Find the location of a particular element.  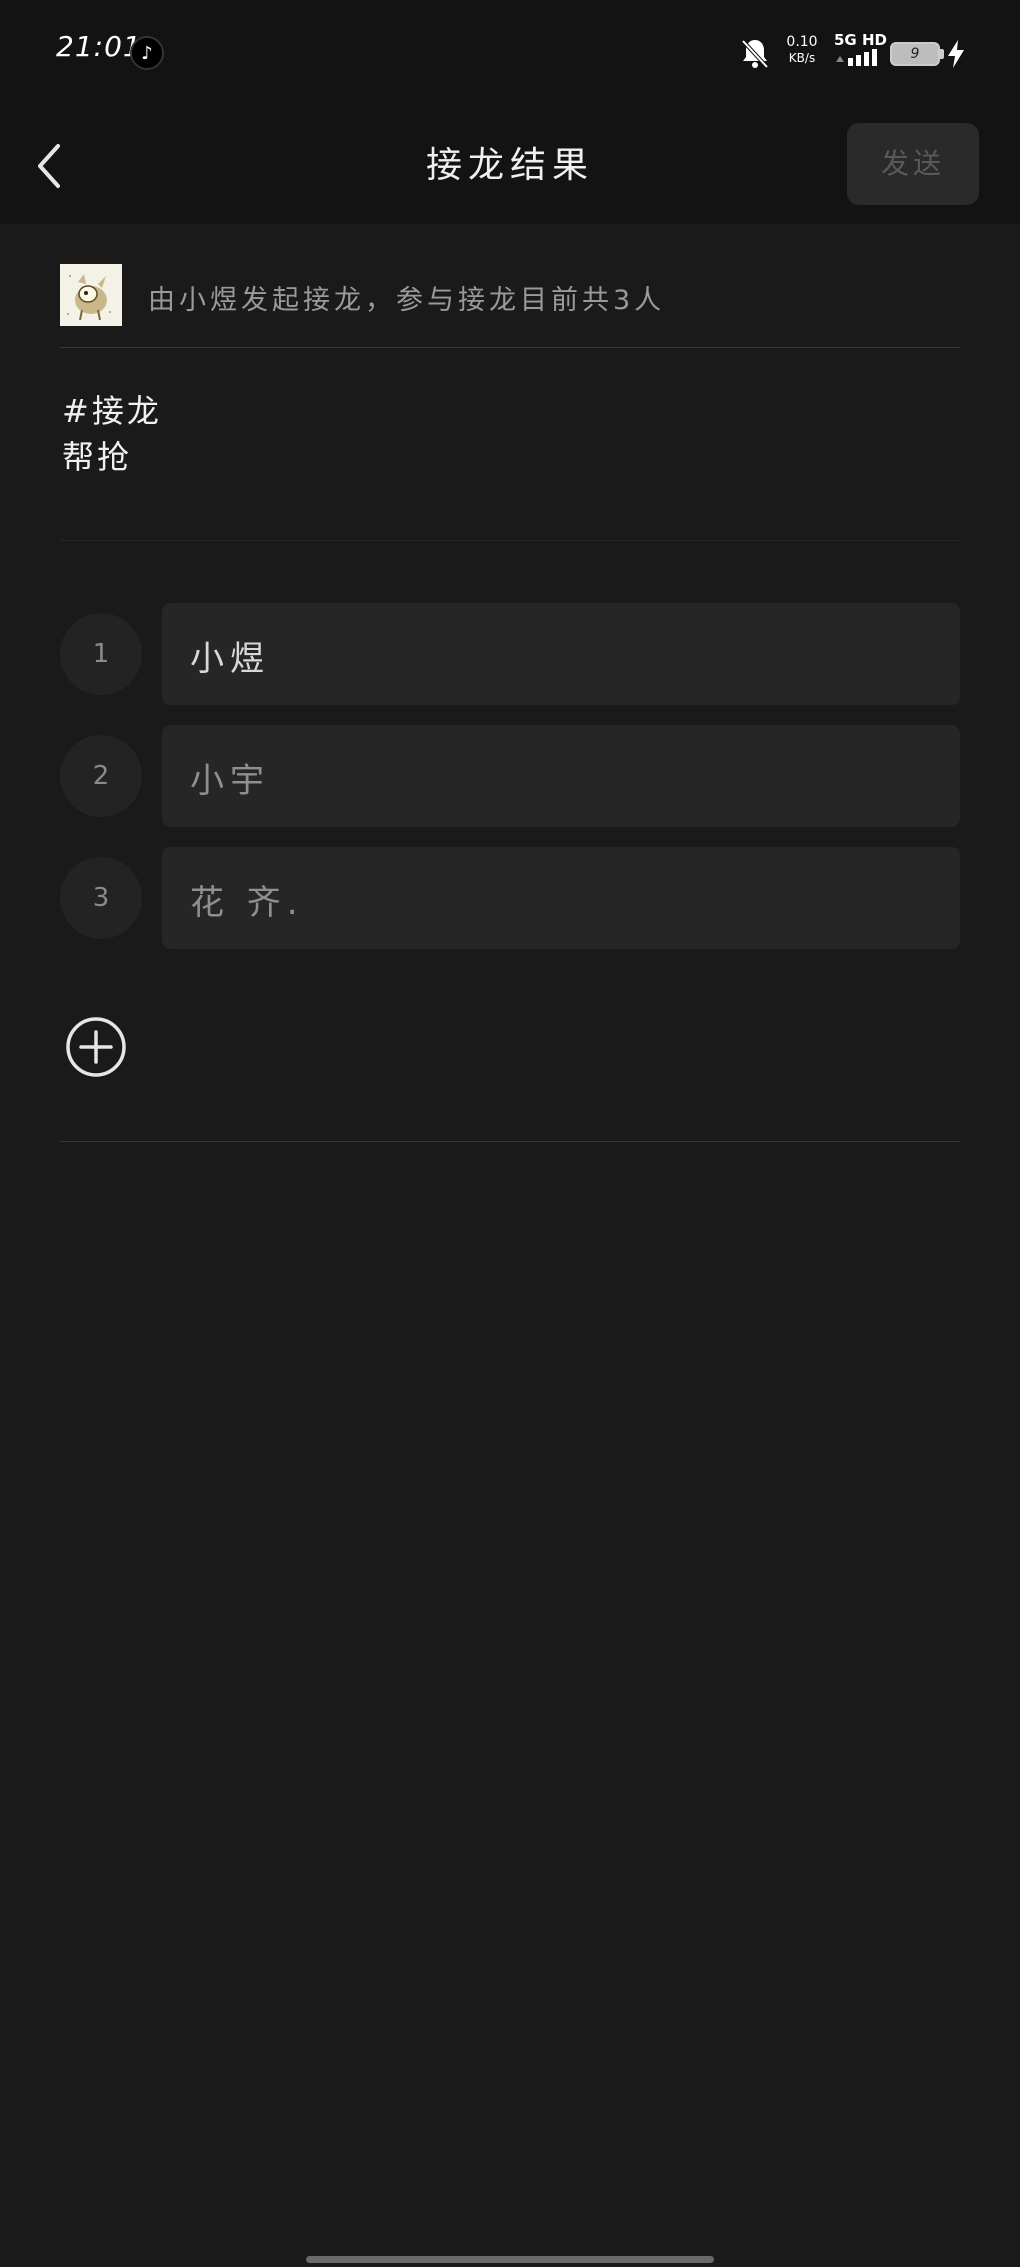

origin-row: 由小煜发起接龙，参与接龙目前共3人 is located at coordinates (510, 295).